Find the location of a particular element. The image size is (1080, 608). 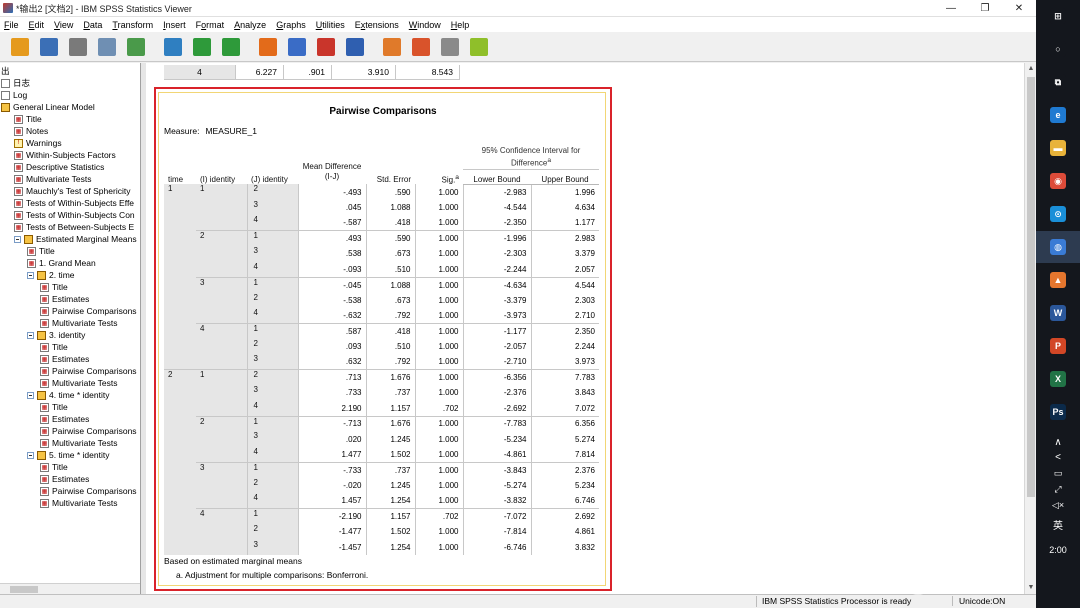

outline-item: ▦ Mauchly's Test of Sphericity is located at coordinates (72, 191).